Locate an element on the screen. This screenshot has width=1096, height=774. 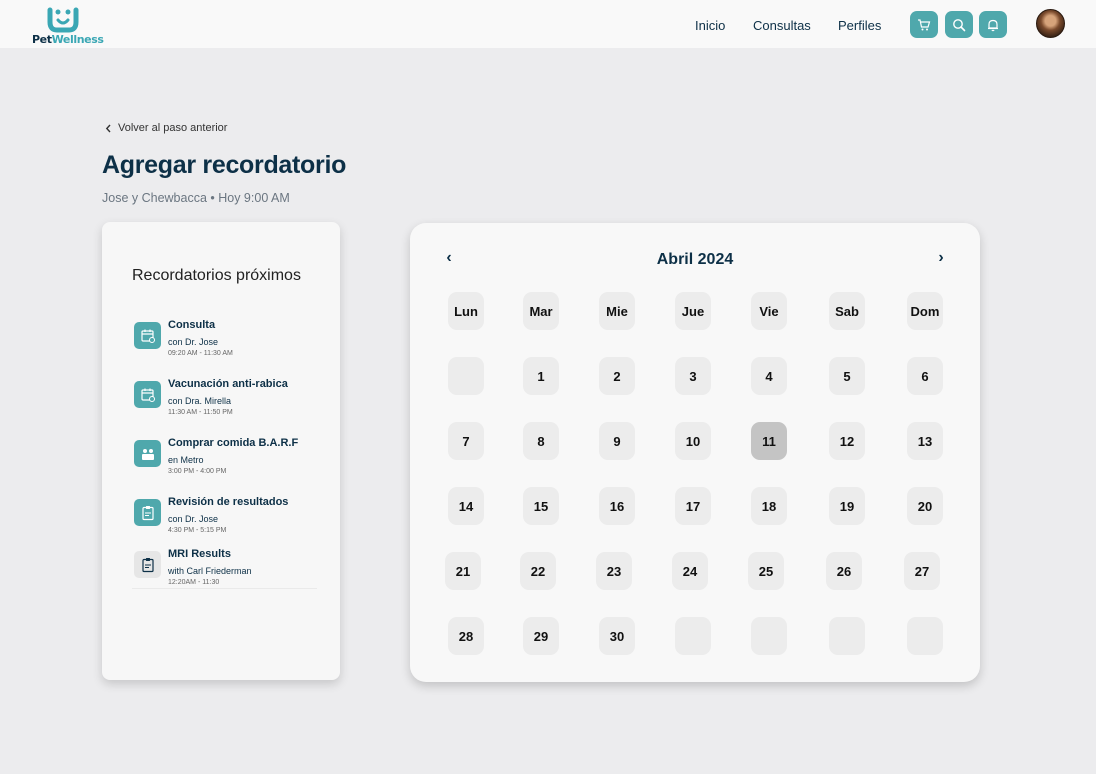
next-month-button: › is located at coordinates (941, 258).